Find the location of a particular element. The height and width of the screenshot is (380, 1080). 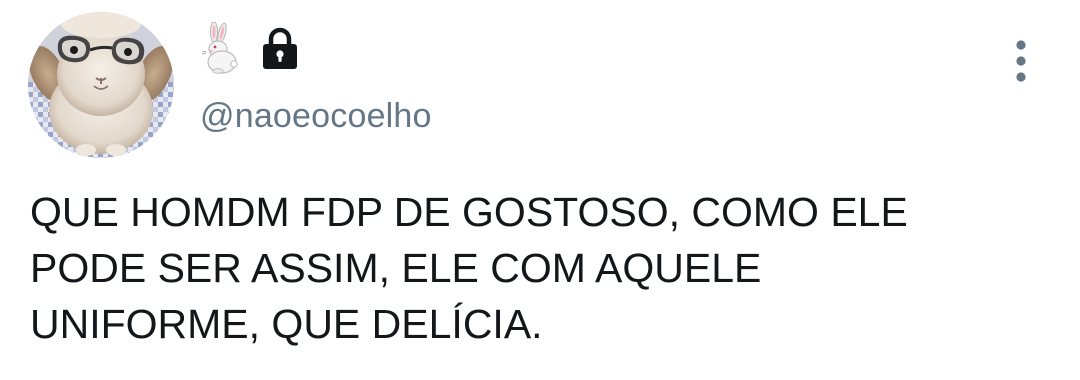

username-handle: @naoeocoelho is located at coordinates (316, 116).